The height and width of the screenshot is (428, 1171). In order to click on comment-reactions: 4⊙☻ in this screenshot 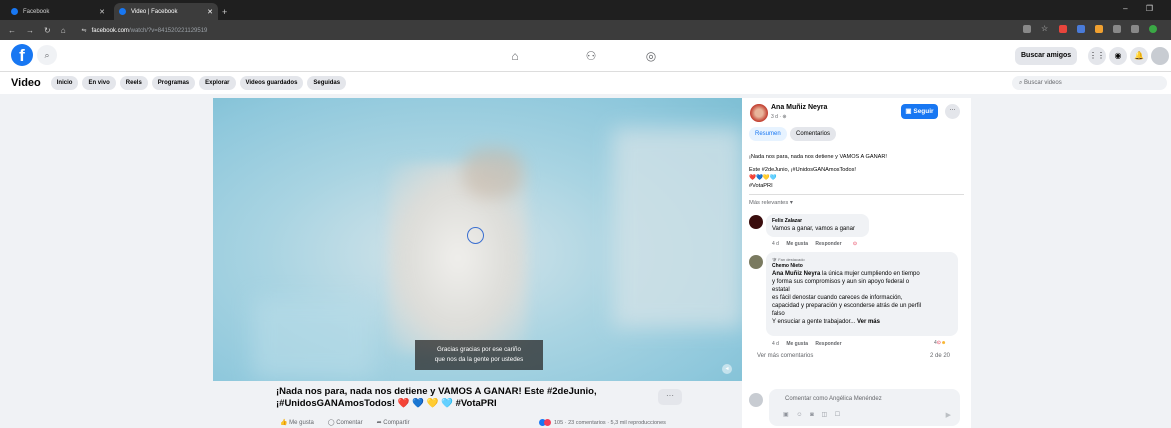, I will do `click(940, 343)`.